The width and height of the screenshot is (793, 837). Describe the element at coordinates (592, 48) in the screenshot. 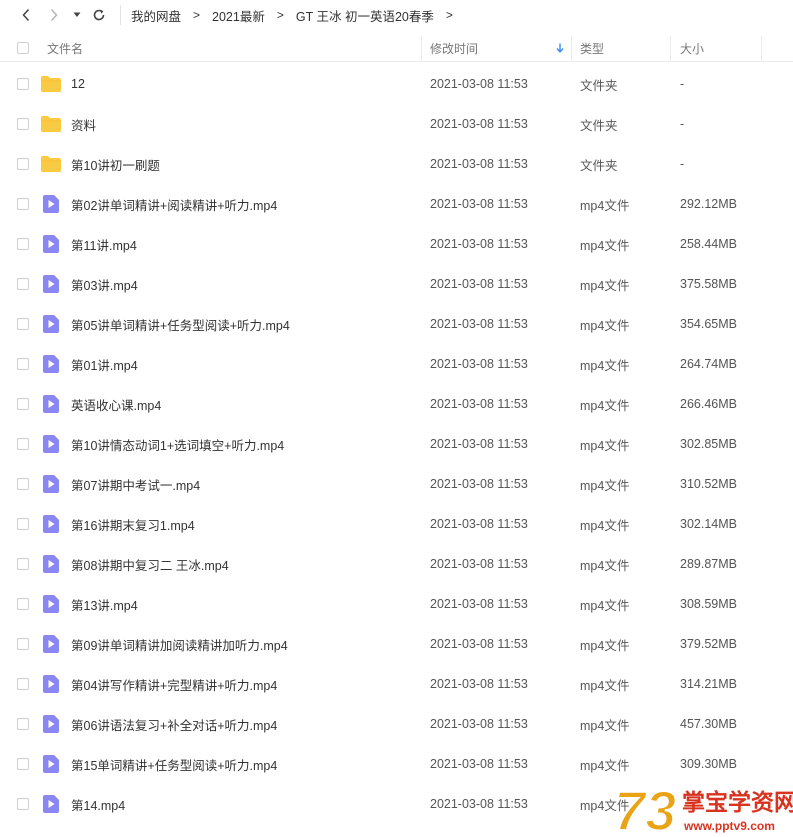

I see `column-header-type: 类型` at that location.